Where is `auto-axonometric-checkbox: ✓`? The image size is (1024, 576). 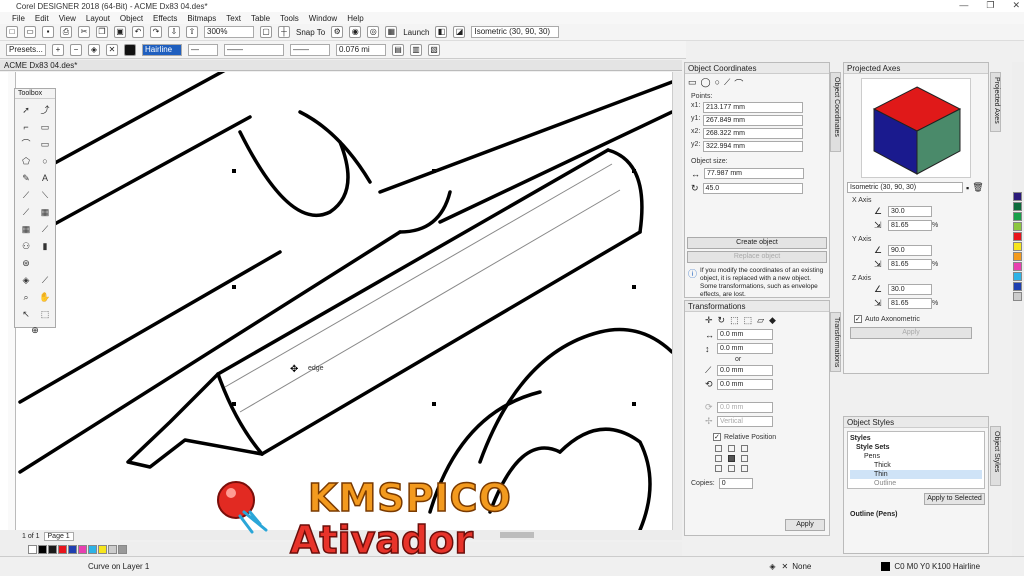
auto-axonometric-checkbox: ✓ is located at coordinates (858, 319).